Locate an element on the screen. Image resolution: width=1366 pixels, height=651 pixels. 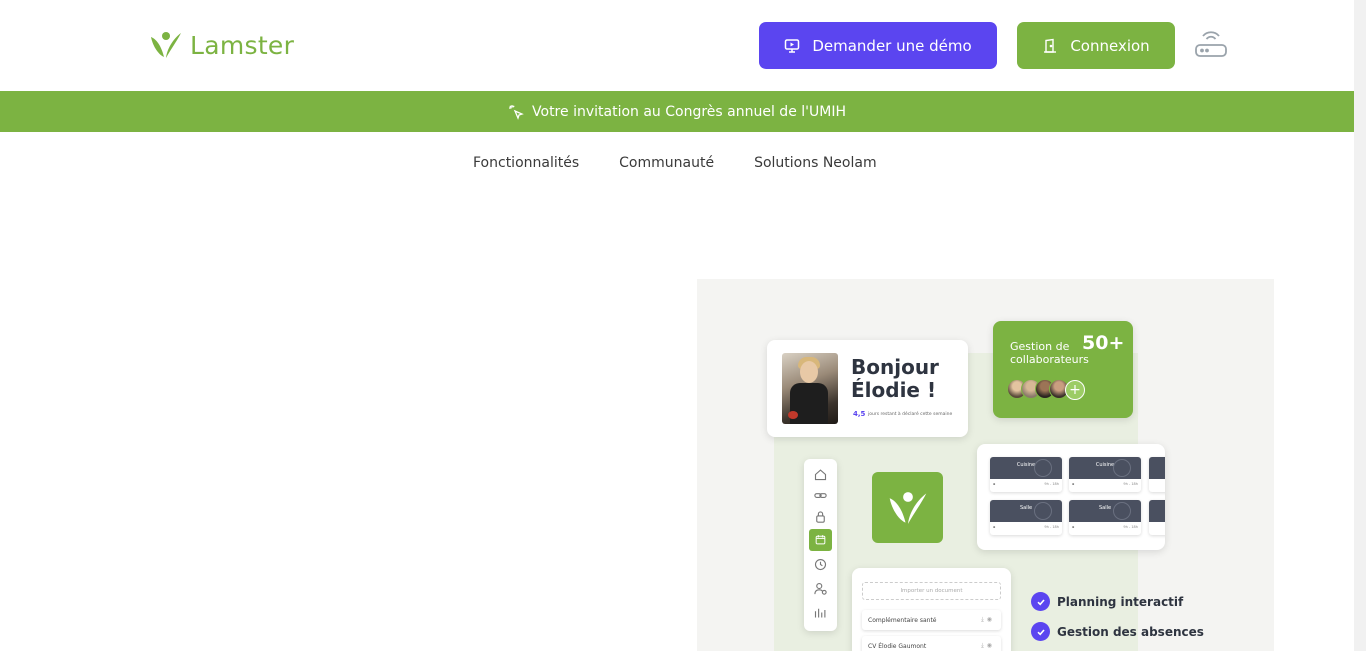
site-header: Lamster Demander une démo Connexion is located at coordinates (677, 45).